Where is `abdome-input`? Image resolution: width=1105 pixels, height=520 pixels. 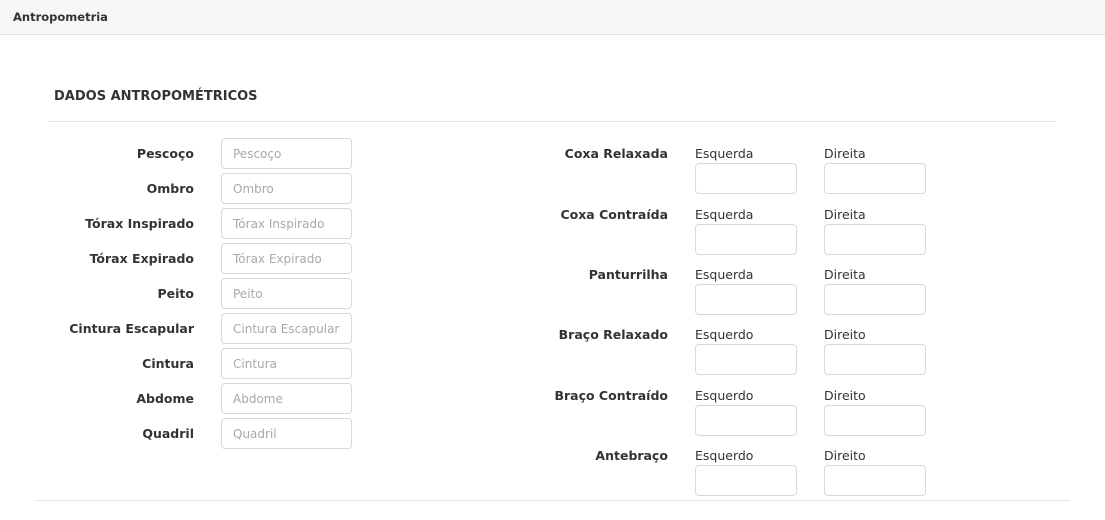
abdome-input is located at coordinates (286, 398).